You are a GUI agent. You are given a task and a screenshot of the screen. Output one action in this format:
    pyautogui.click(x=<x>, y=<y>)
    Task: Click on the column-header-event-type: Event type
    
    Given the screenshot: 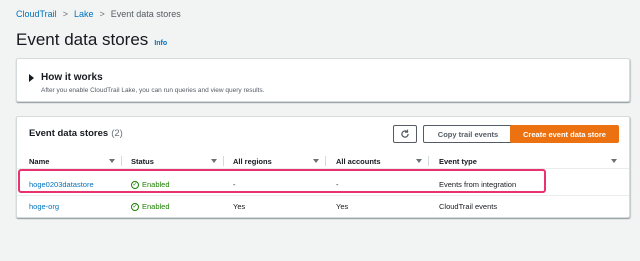 What is the action you would take?
    pyautogui.click(x=531, y=161)
    